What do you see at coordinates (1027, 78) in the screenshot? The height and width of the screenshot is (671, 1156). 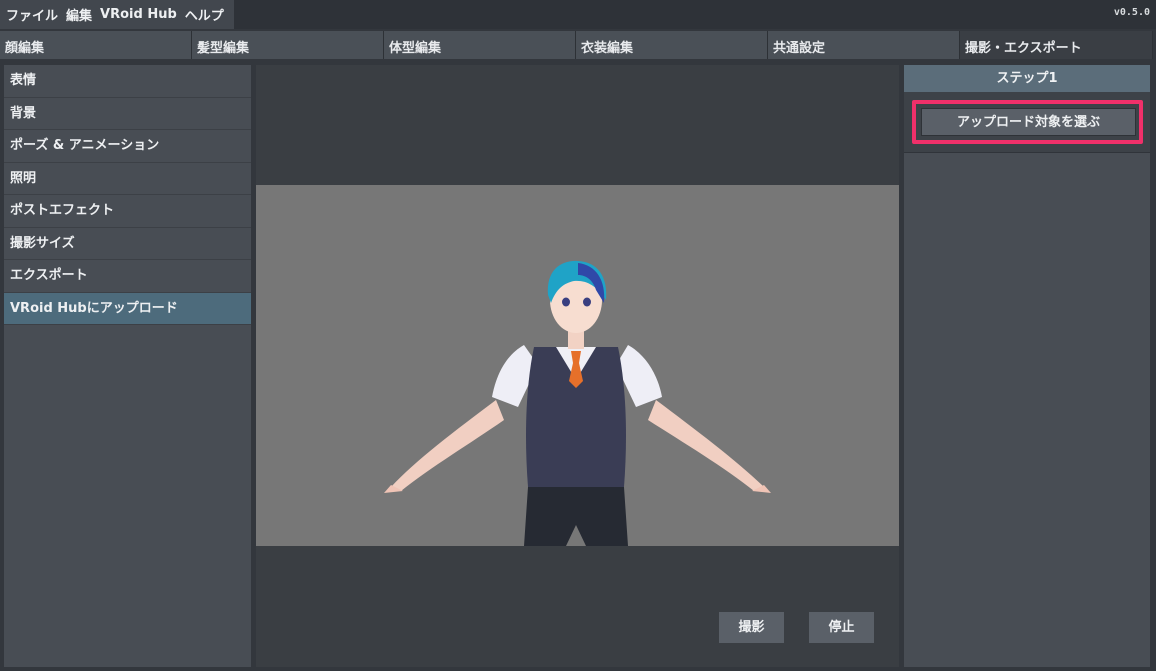 I see `step-title: ステップ1` at bounding box center [1027, 78].